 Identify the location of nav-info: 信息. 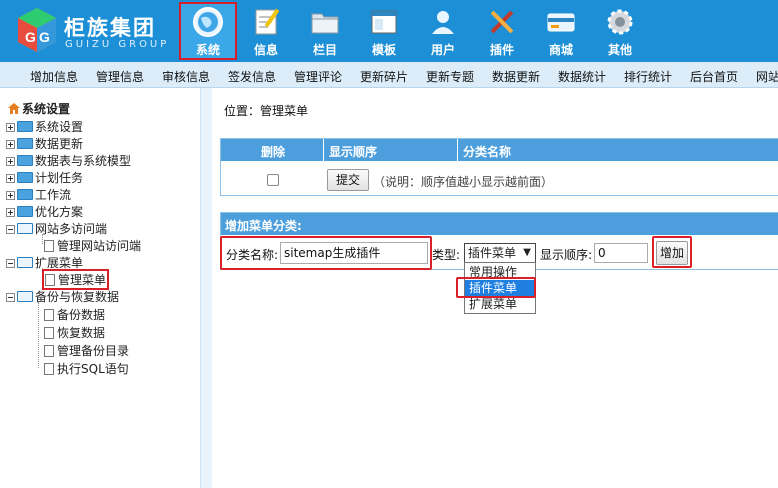
(266, 31).